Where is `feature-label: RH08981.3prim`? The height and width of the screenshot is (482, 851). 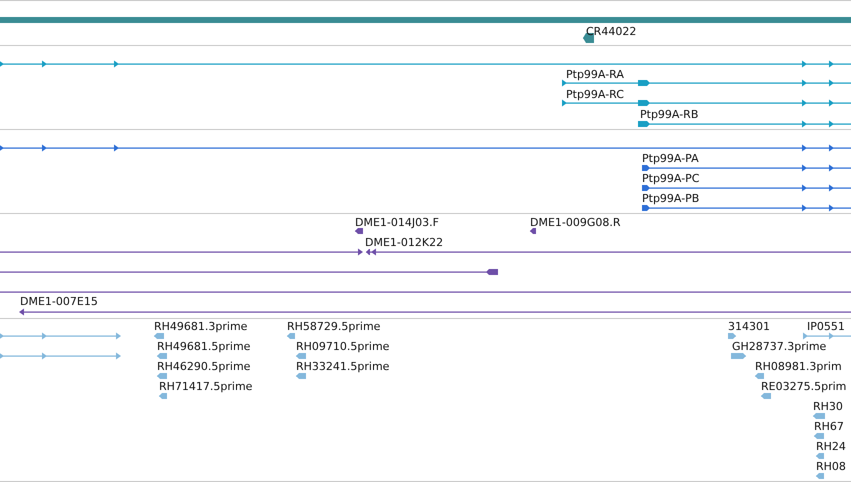
feature-label: RH08981.3prim is located at coordinates (798, 366).